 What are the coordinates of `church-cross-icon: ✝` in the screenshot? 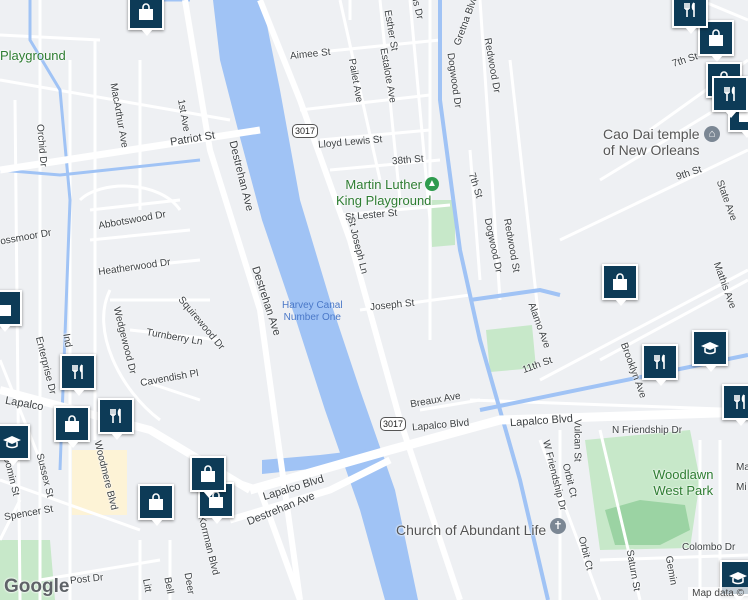 It's located at (558, 526).